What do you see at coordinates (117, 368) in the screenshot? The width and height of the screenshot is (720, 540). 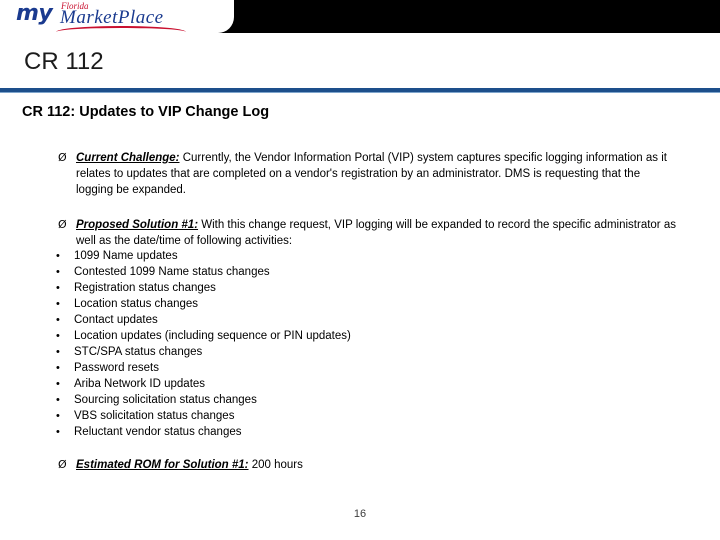 I see `list-item-label: Password resets` at bounding box center [117, 368].